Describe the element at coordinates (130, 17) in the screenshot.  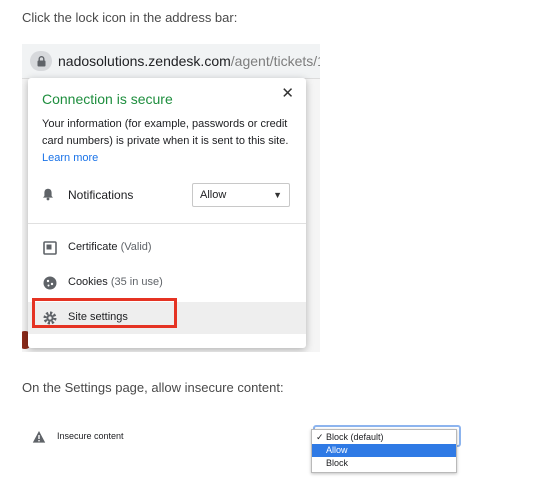
I see `instruction-step-1: Click the lock icon in the address bar:` at that location.